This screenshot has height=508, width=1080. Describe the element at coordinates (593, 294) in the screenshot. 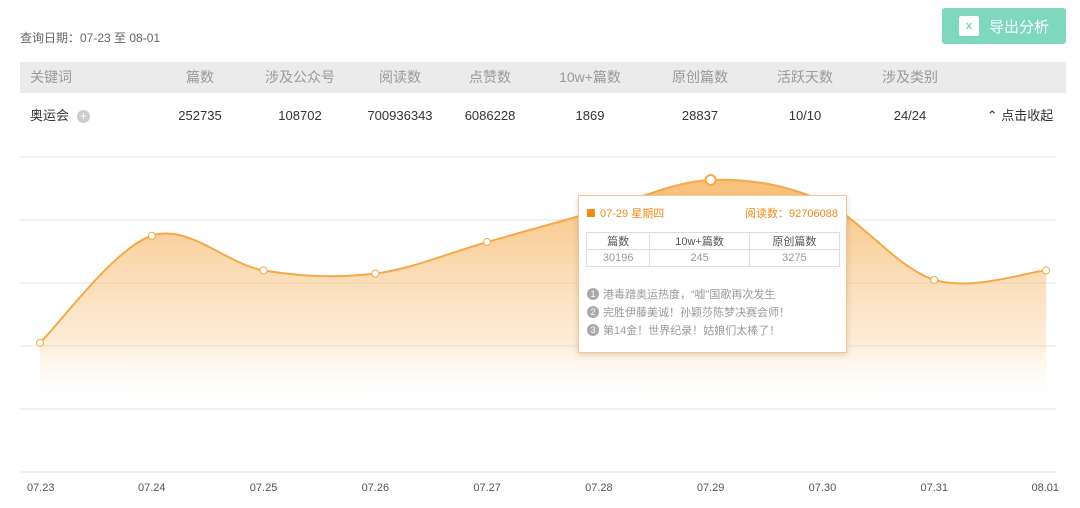

I see `rank-icon: 1` at that location.